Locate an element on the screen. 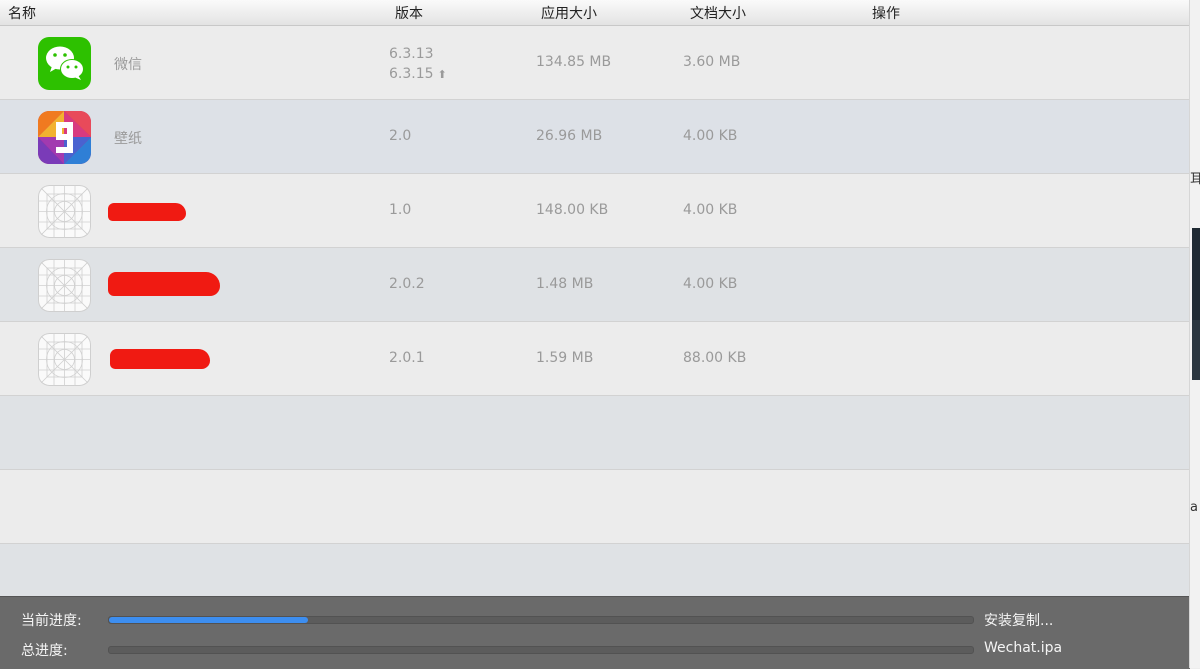  table-row: 1.0 148.00 KB 4.00 KB is located at coordinates (595, 211).